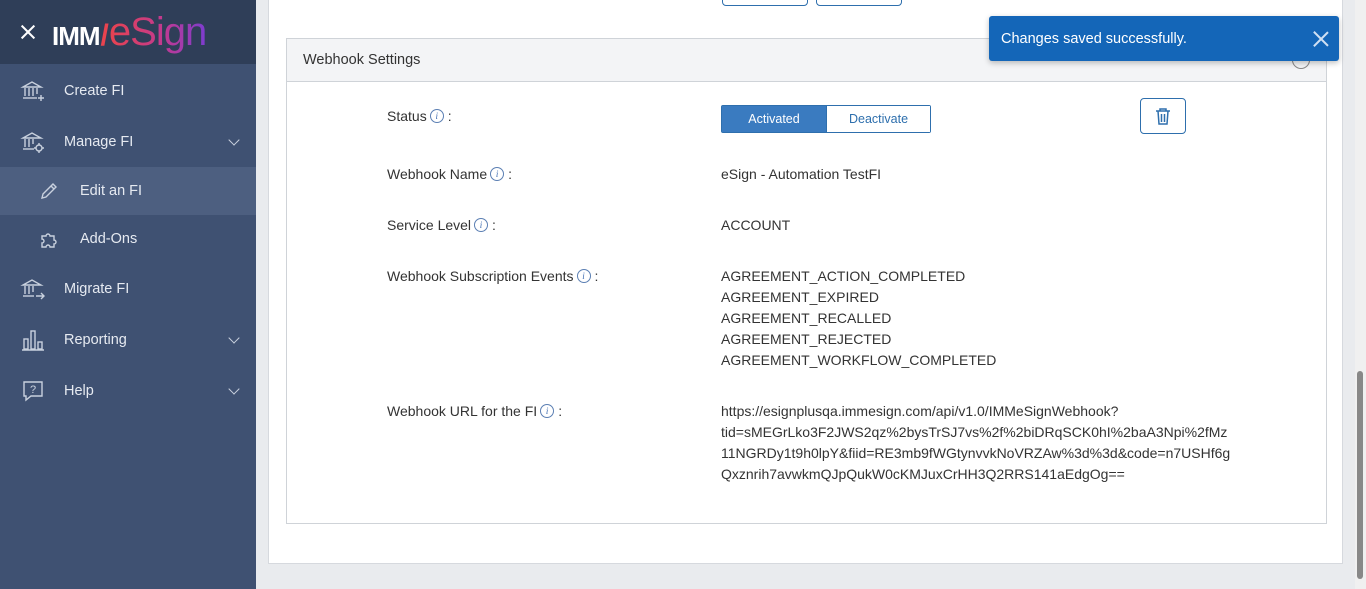  What do you see at coordinates (128, 90) in the screenshot?
I see `sidebar-item-create-fi: Create FI` at bounding box center [128, 90].